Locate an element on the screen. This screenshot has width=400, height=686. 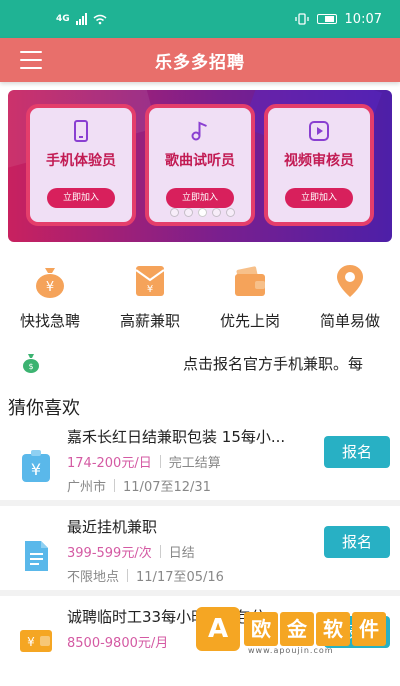
phone-icon is located at coordinates (81, 131).